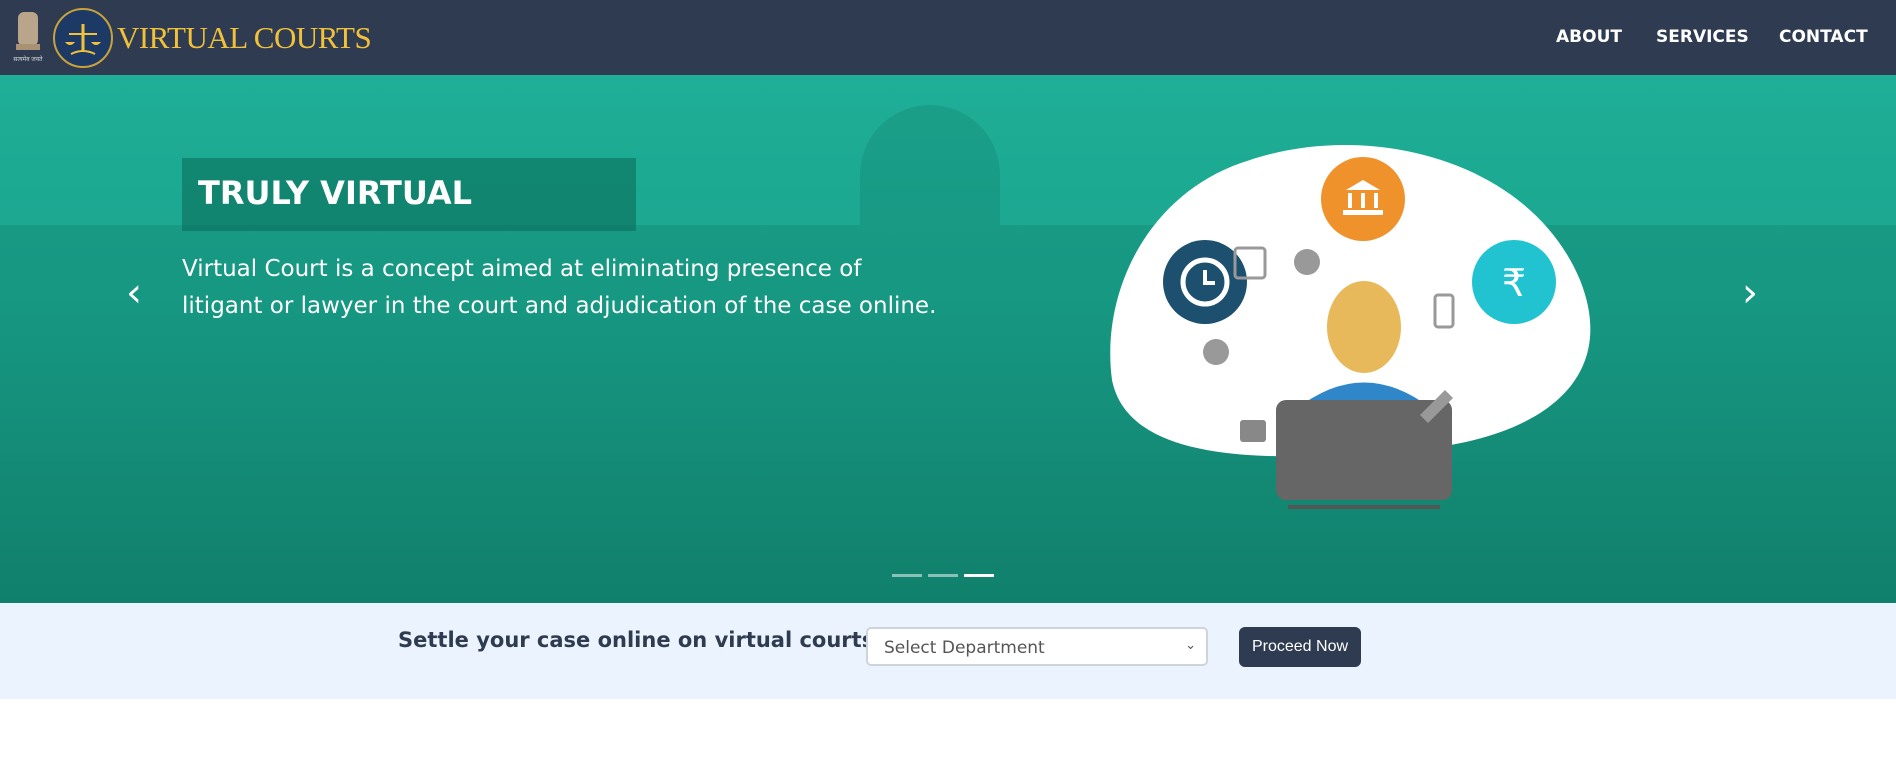 The width and height of the screenshot is (1896, 758). I want to click on select-value: Select Department, so click(964, 648).